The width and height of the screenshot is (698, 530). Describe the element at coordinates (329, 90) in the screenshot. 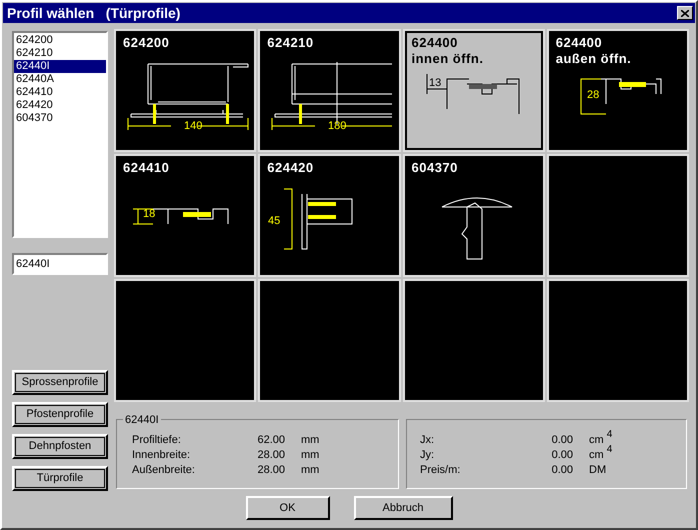

I see `profile-tile: 624210 180` at that location.